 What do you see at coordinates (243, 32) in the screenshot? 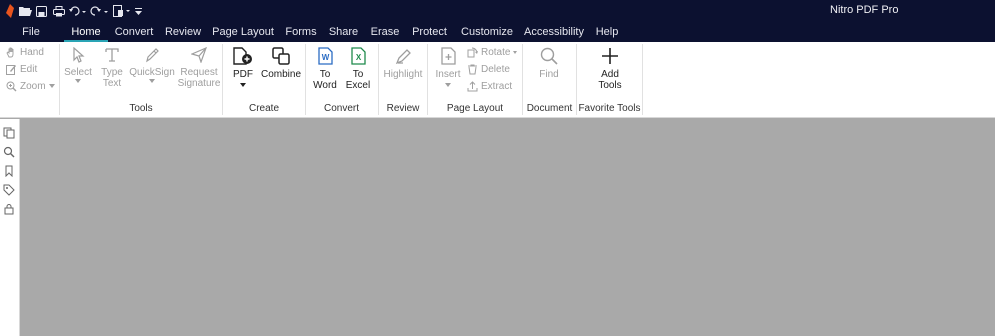
I see `tab-page-layout: Page Layout` at bounding box center [243, 32].